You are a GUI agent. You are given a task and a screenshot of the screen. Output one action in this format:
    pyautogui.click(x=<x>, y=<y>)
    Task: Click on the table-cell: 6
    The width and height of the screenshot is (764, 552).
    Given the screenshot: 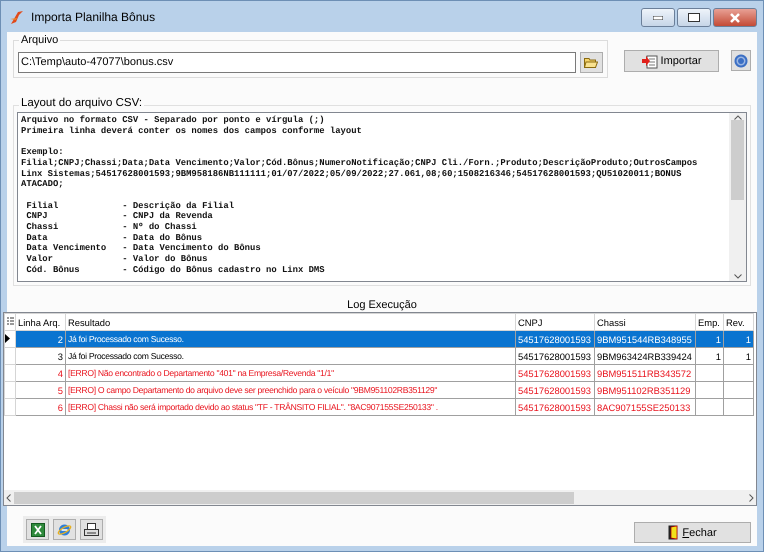 What is the action you would take?
    pyautogui.click(x=41, y=407)
    